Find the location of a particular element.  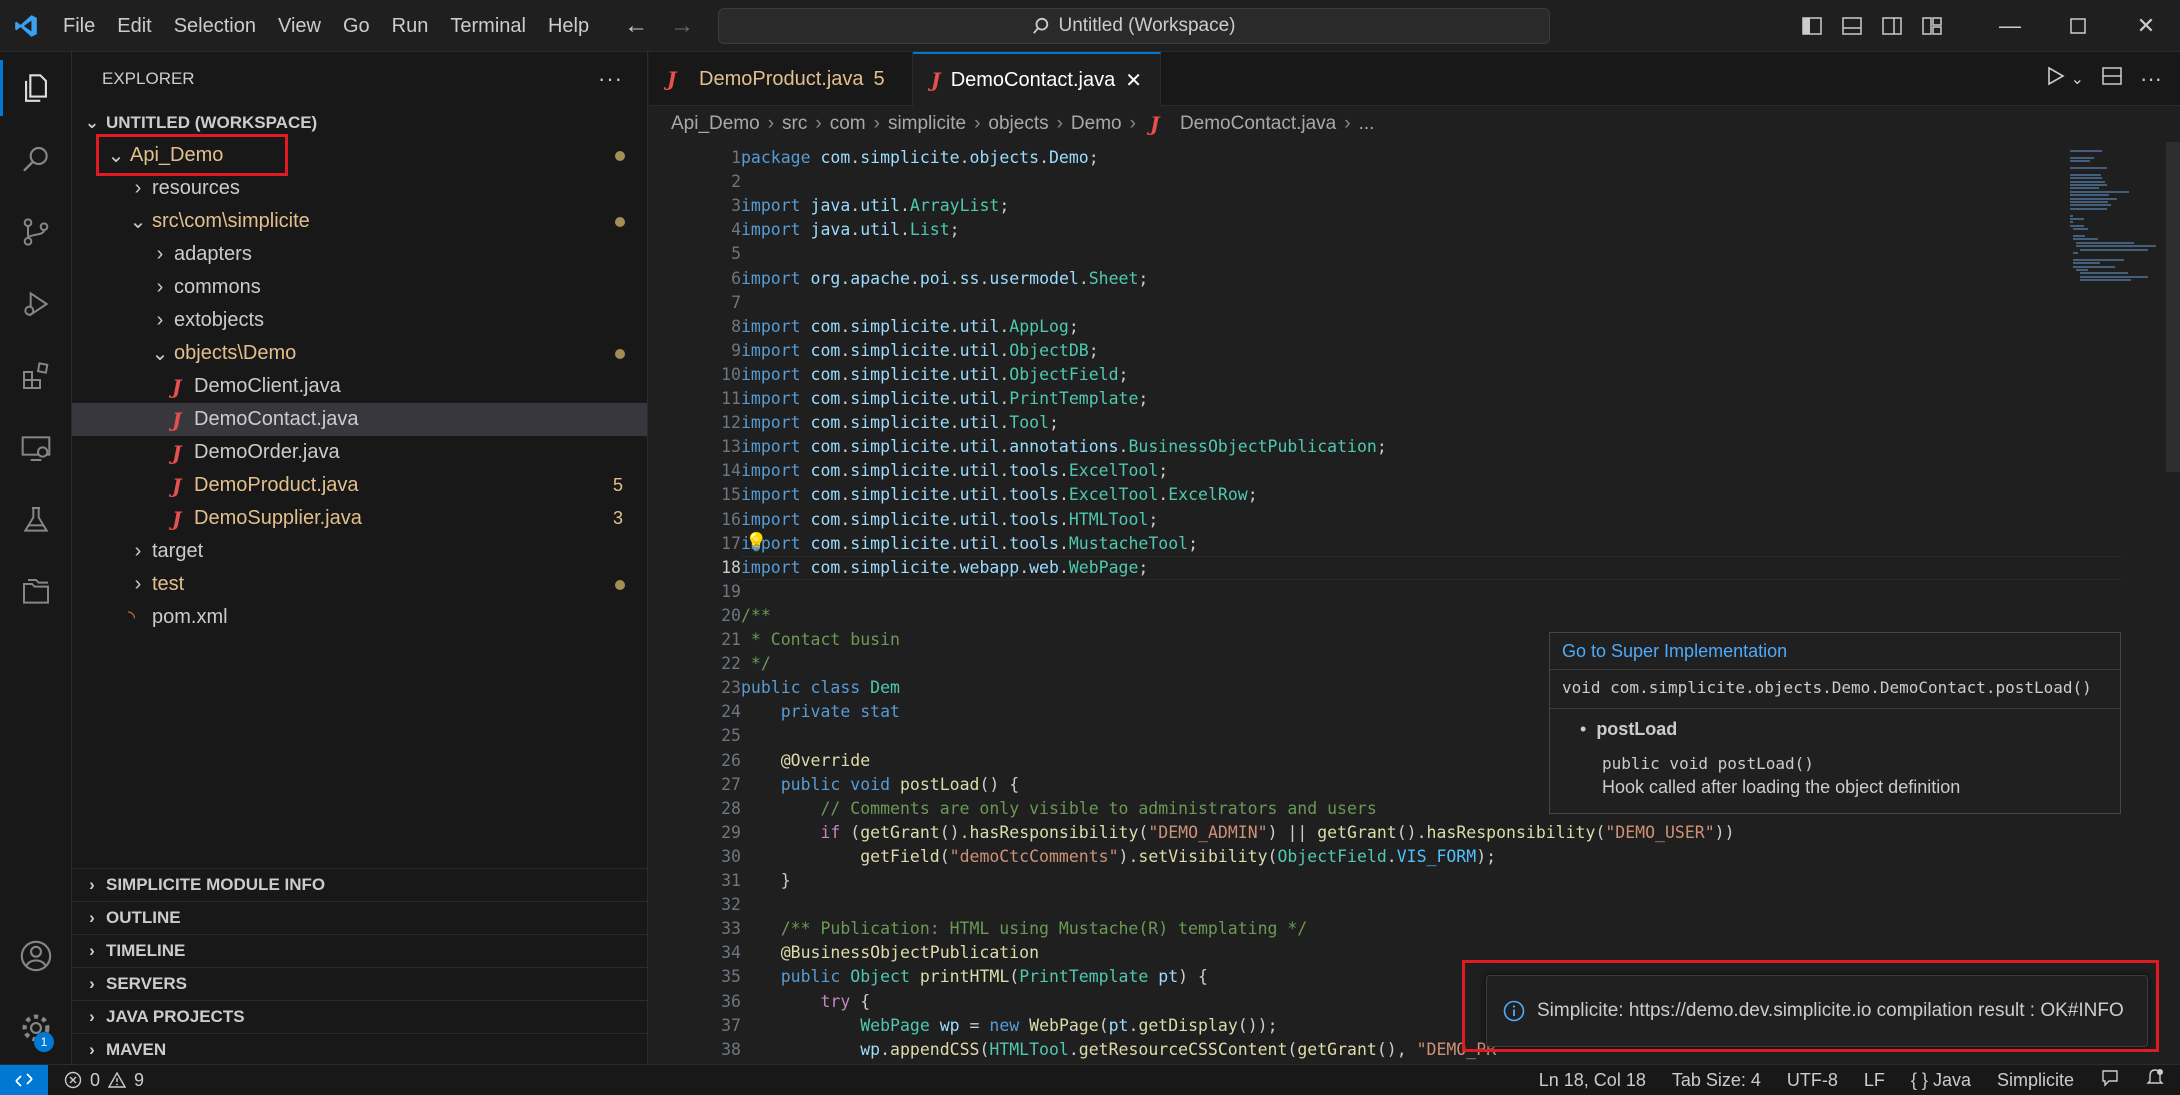

end-of-line: LF is located at coordinates (1874, 1080).